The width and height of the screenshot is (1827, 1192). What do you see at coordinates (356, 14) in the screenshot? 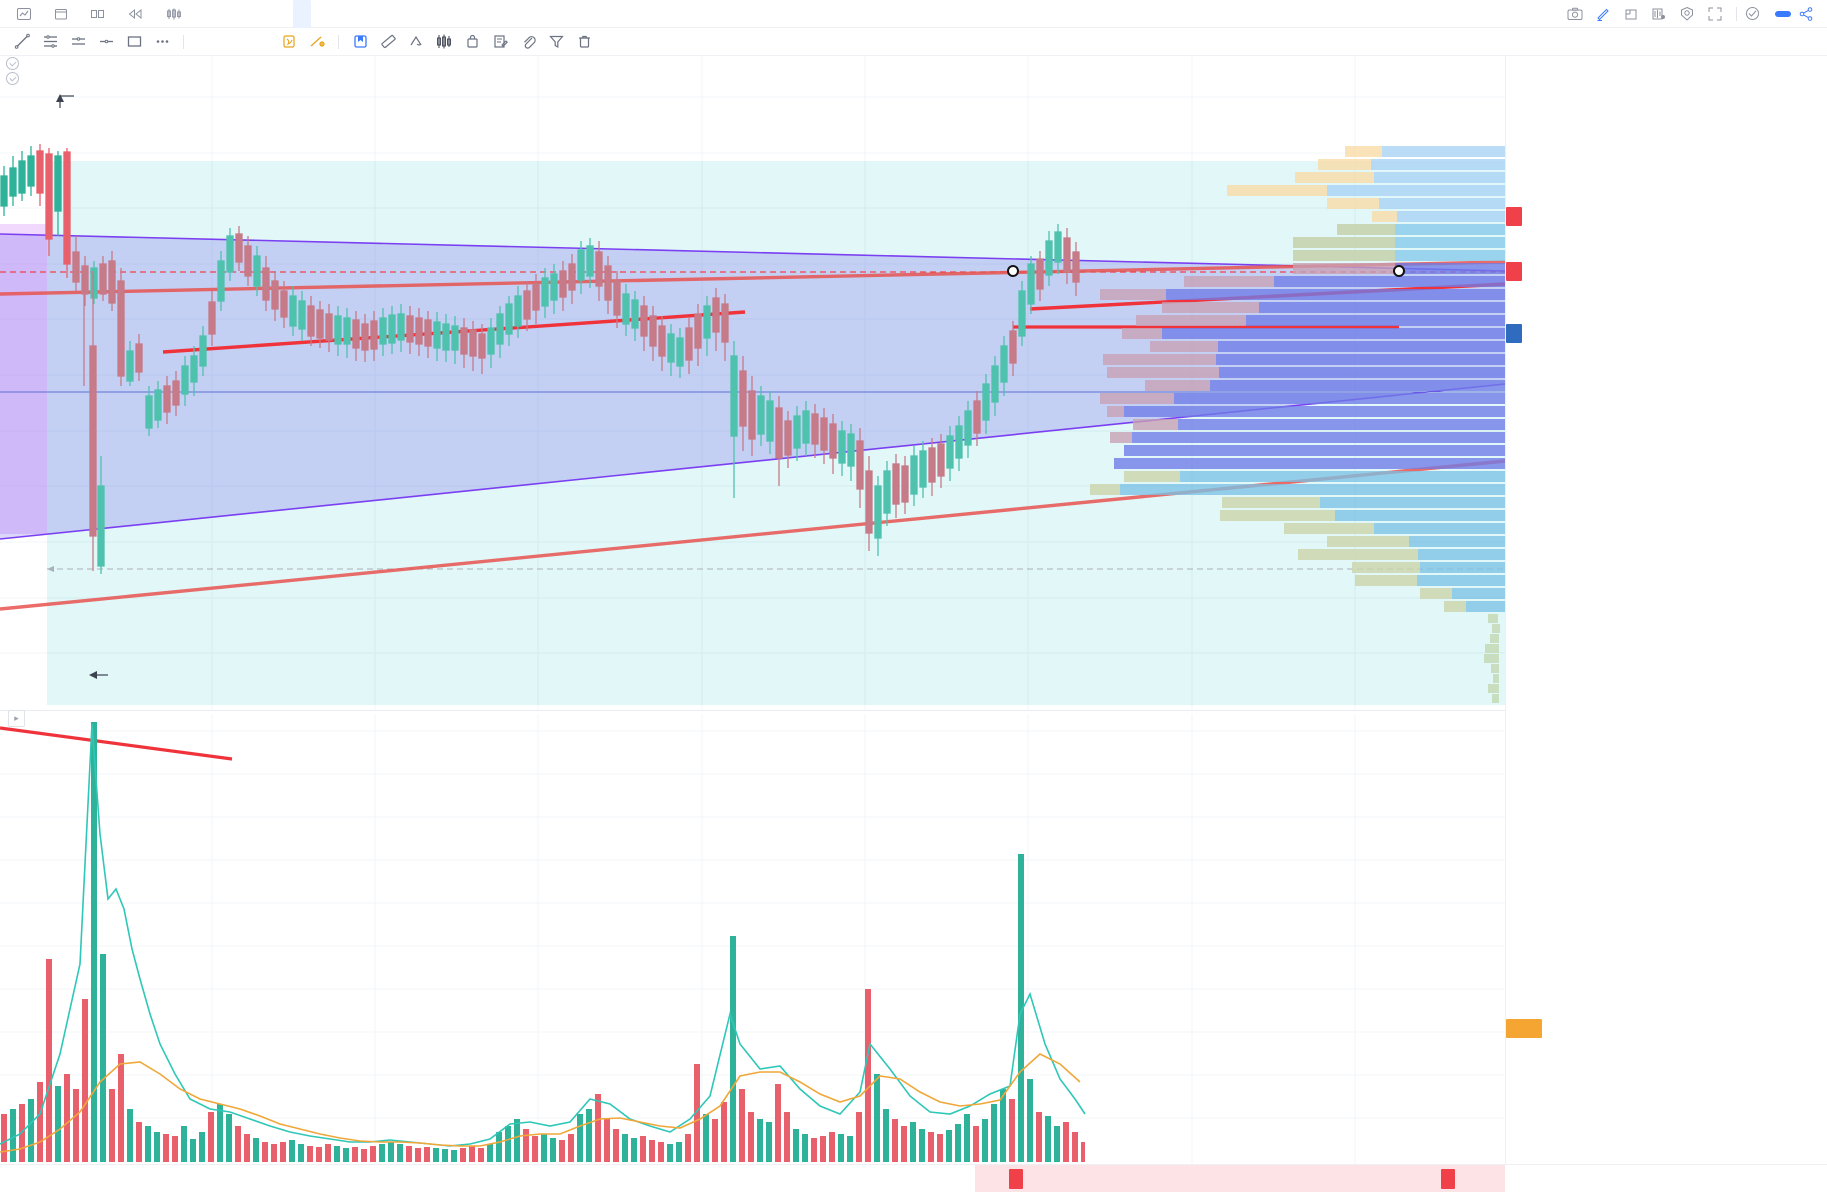
I see `period-4h` at bounding box center [356, 14].